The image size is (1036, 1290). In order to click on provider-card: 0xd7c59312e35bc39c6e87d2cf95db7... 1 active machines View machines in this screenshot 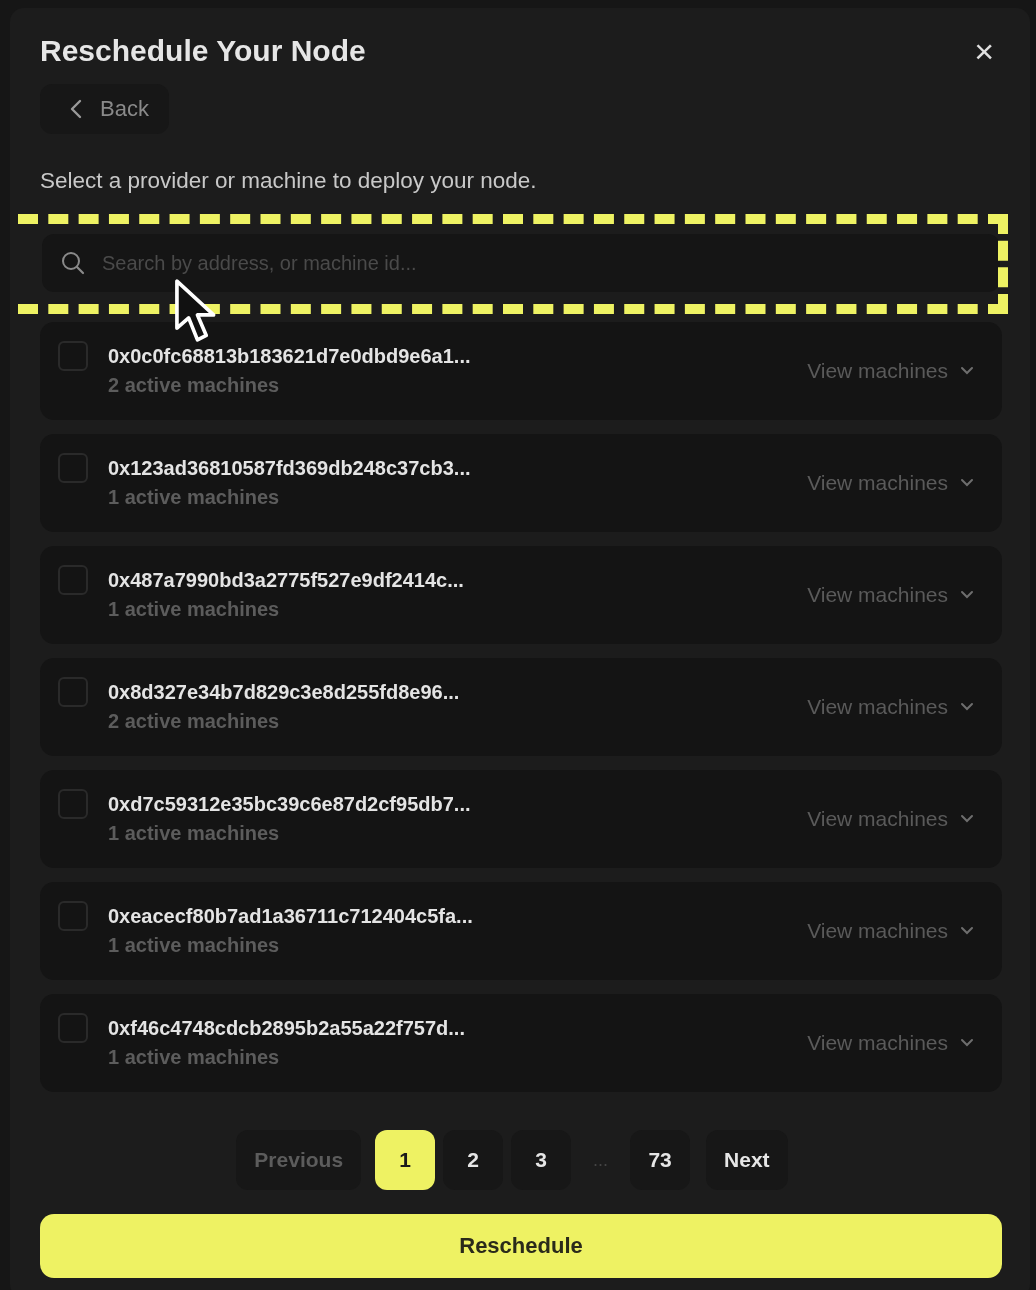, I will do `click(521, 819)`.